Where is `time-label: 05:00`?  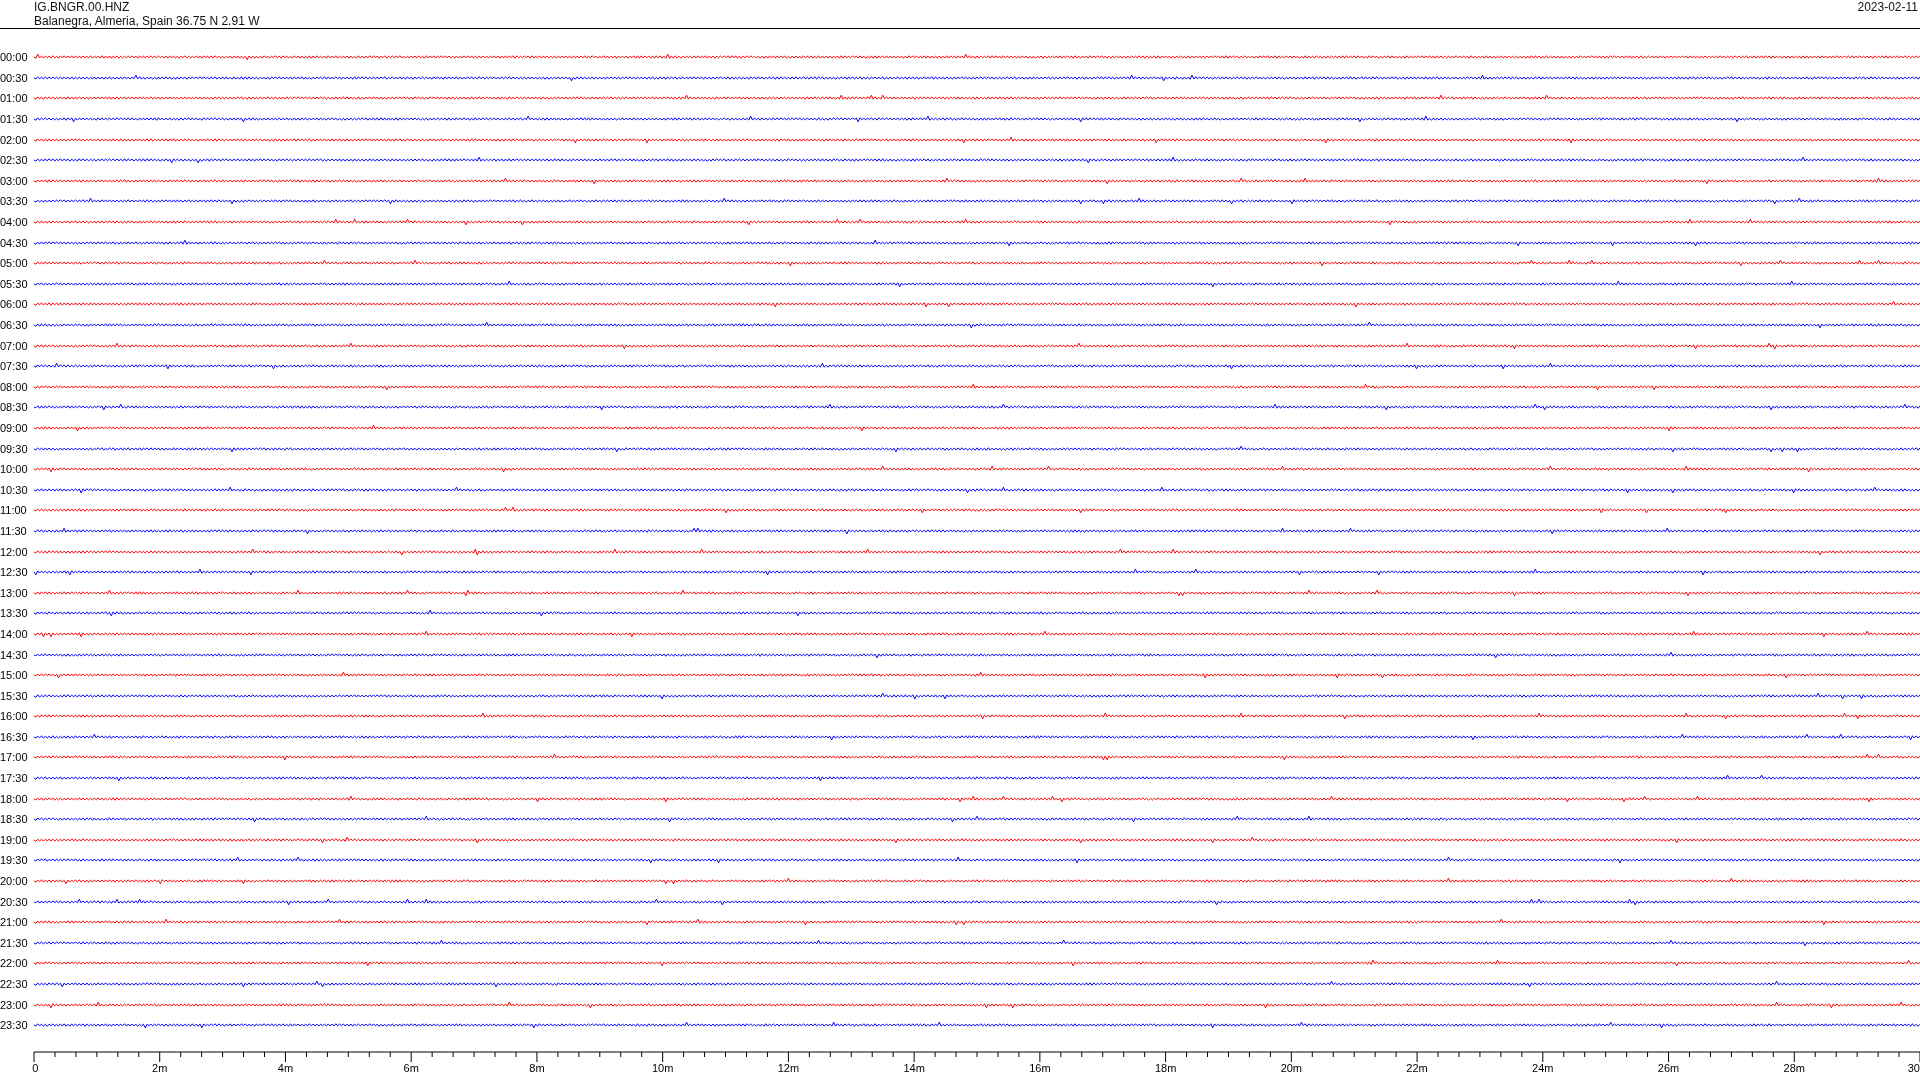 time-label: 05:00 is located at coordinates (14, 263).